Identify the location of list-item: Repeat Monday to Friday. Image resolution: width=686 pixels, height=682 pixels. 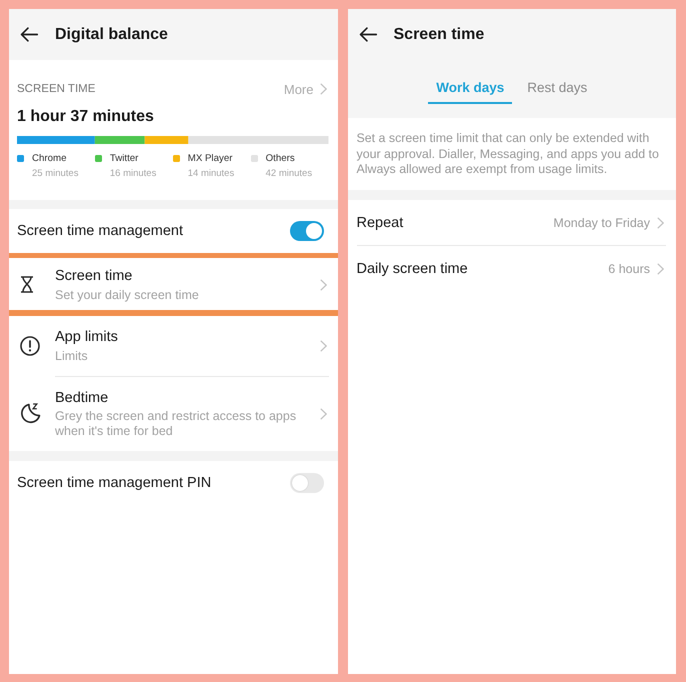
(511, 223).